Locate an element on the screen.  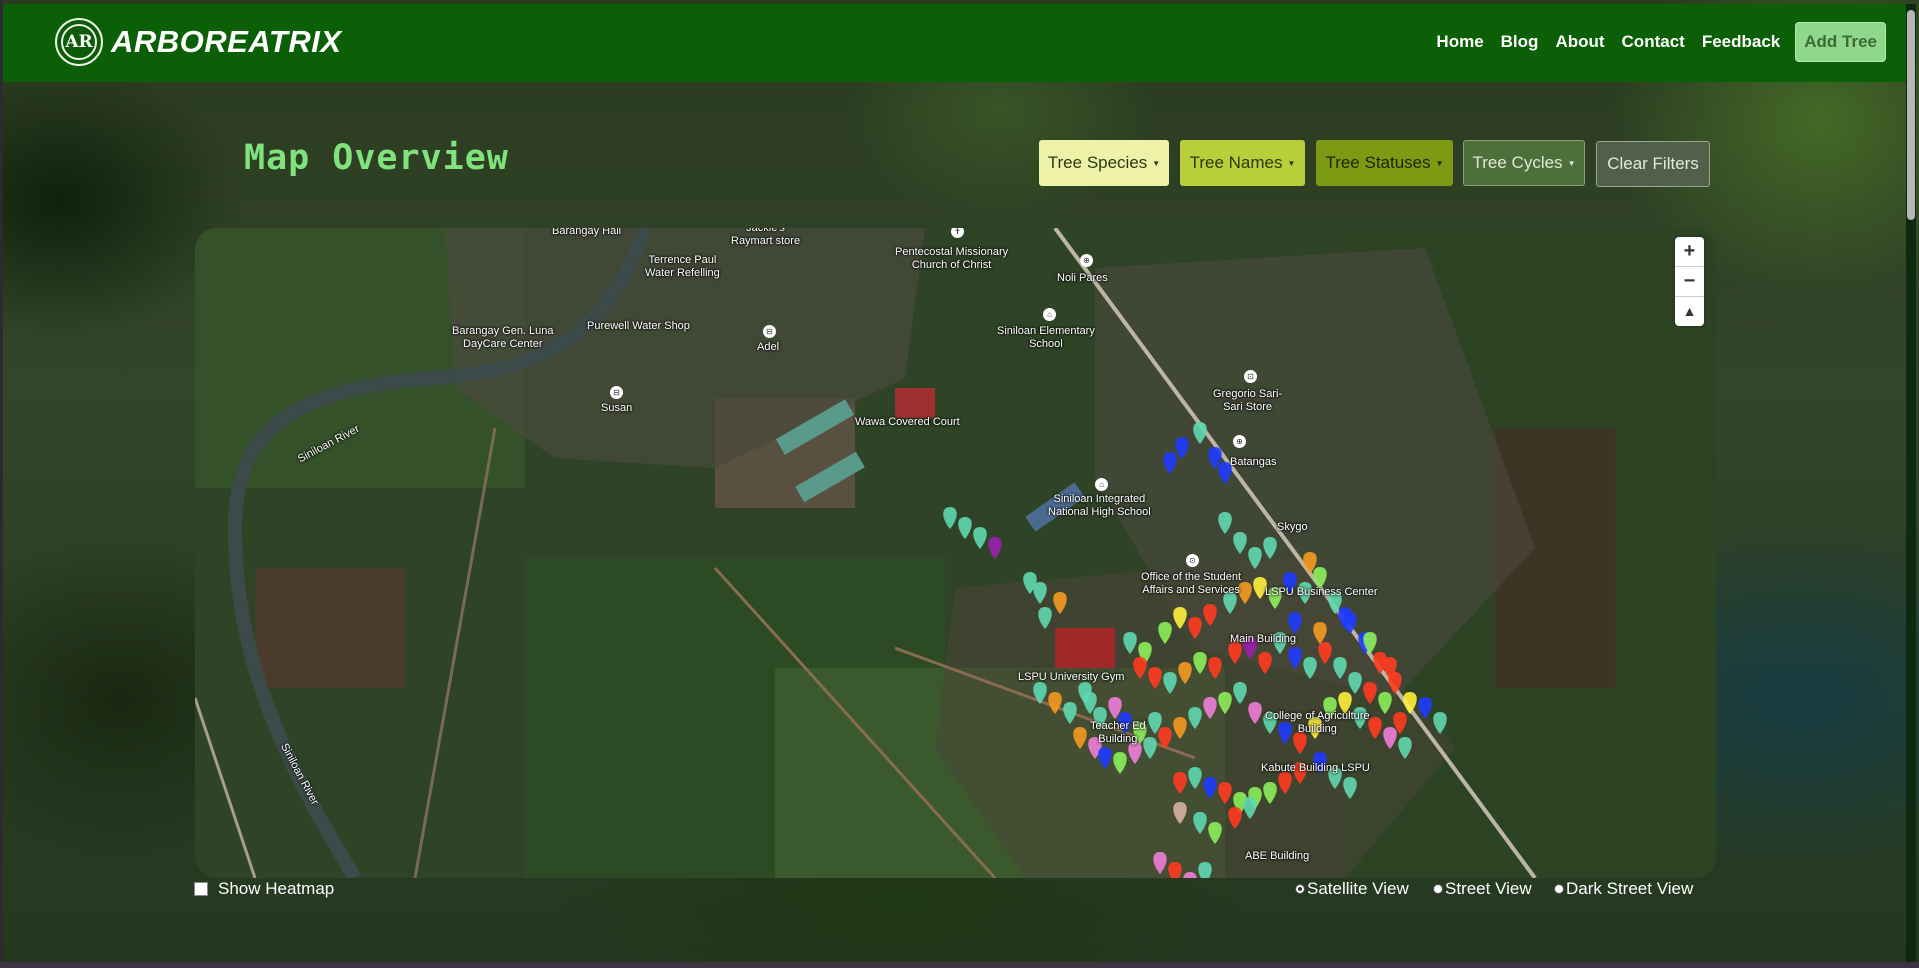
store-icon: ⊡ is located at coordinates (1250, 376).